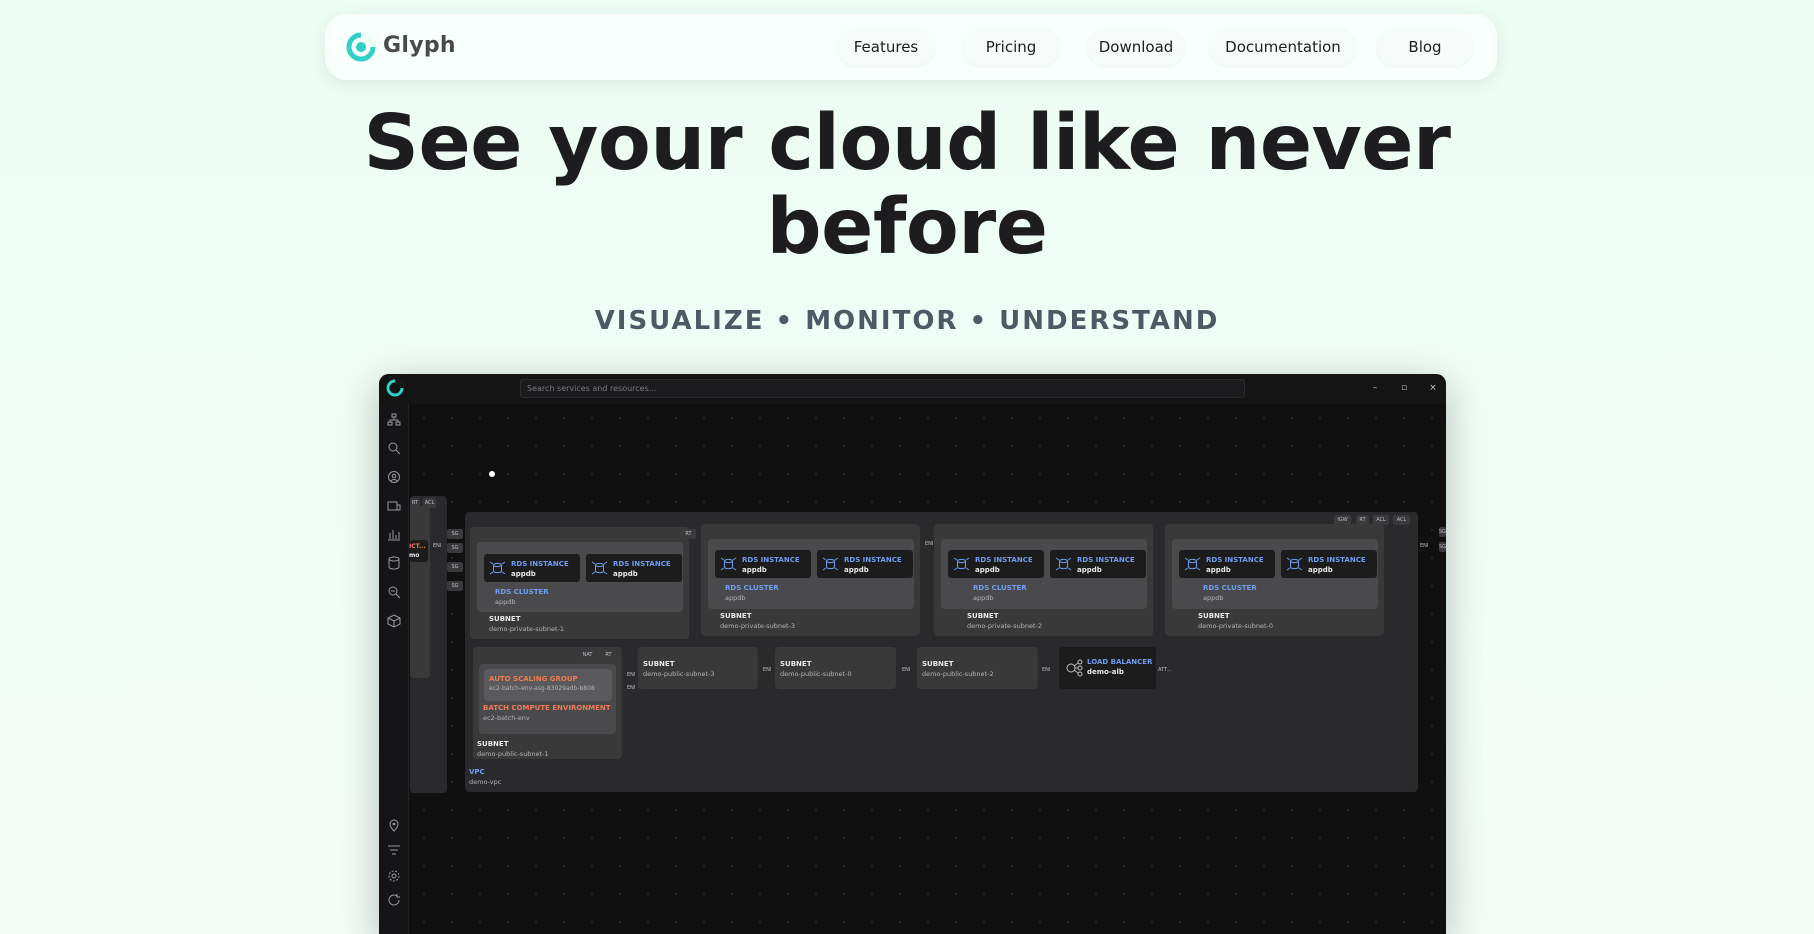 The image size is (1814, 934). I want to click on minimize-icon: –, so click(1375, 388).